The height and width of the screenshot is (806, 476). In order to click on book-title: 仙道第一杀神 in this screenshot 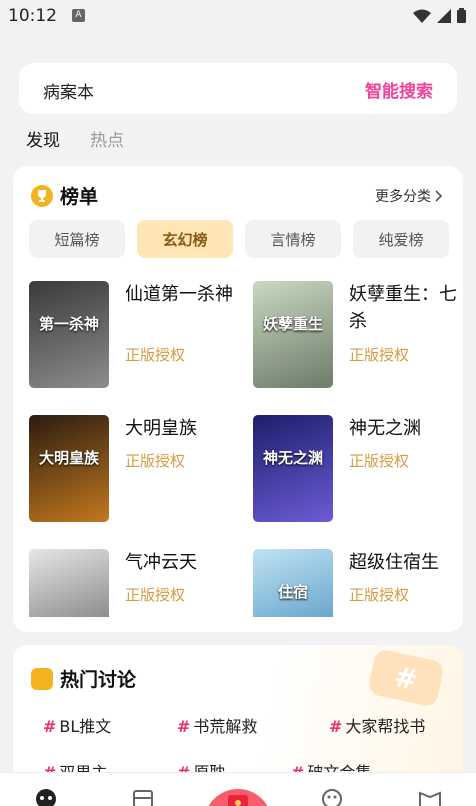, I will do `click(179, 294)`.